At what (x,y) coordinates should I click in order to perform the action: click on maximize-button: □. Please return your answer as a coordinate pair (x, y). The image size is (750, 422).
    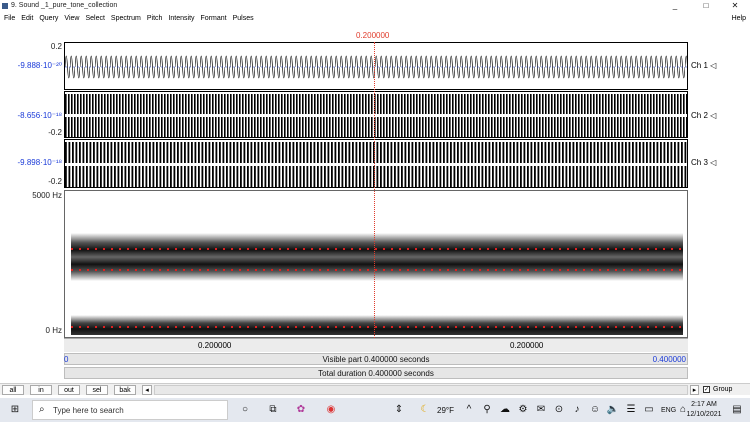
    Looking at the image, I should click on (706, 6).